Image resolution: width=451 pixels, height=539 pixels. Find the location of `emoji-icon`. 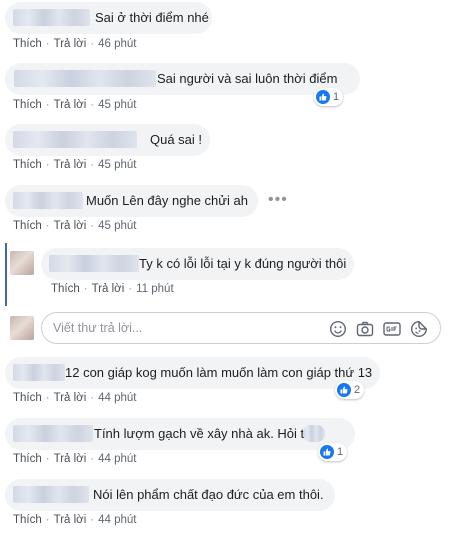

emoji-icon is located at coordinates (338, 329).